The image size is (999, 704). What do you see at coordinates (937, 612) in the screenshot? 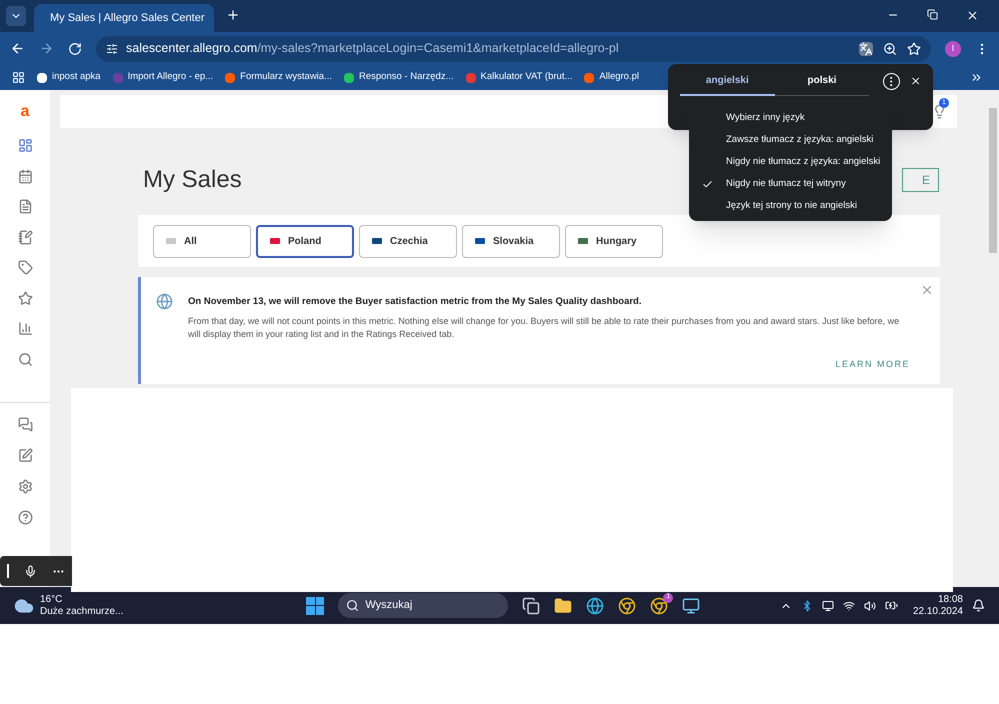
I see `clock-date: 22.10.2024` at bounding box center [937, 612].